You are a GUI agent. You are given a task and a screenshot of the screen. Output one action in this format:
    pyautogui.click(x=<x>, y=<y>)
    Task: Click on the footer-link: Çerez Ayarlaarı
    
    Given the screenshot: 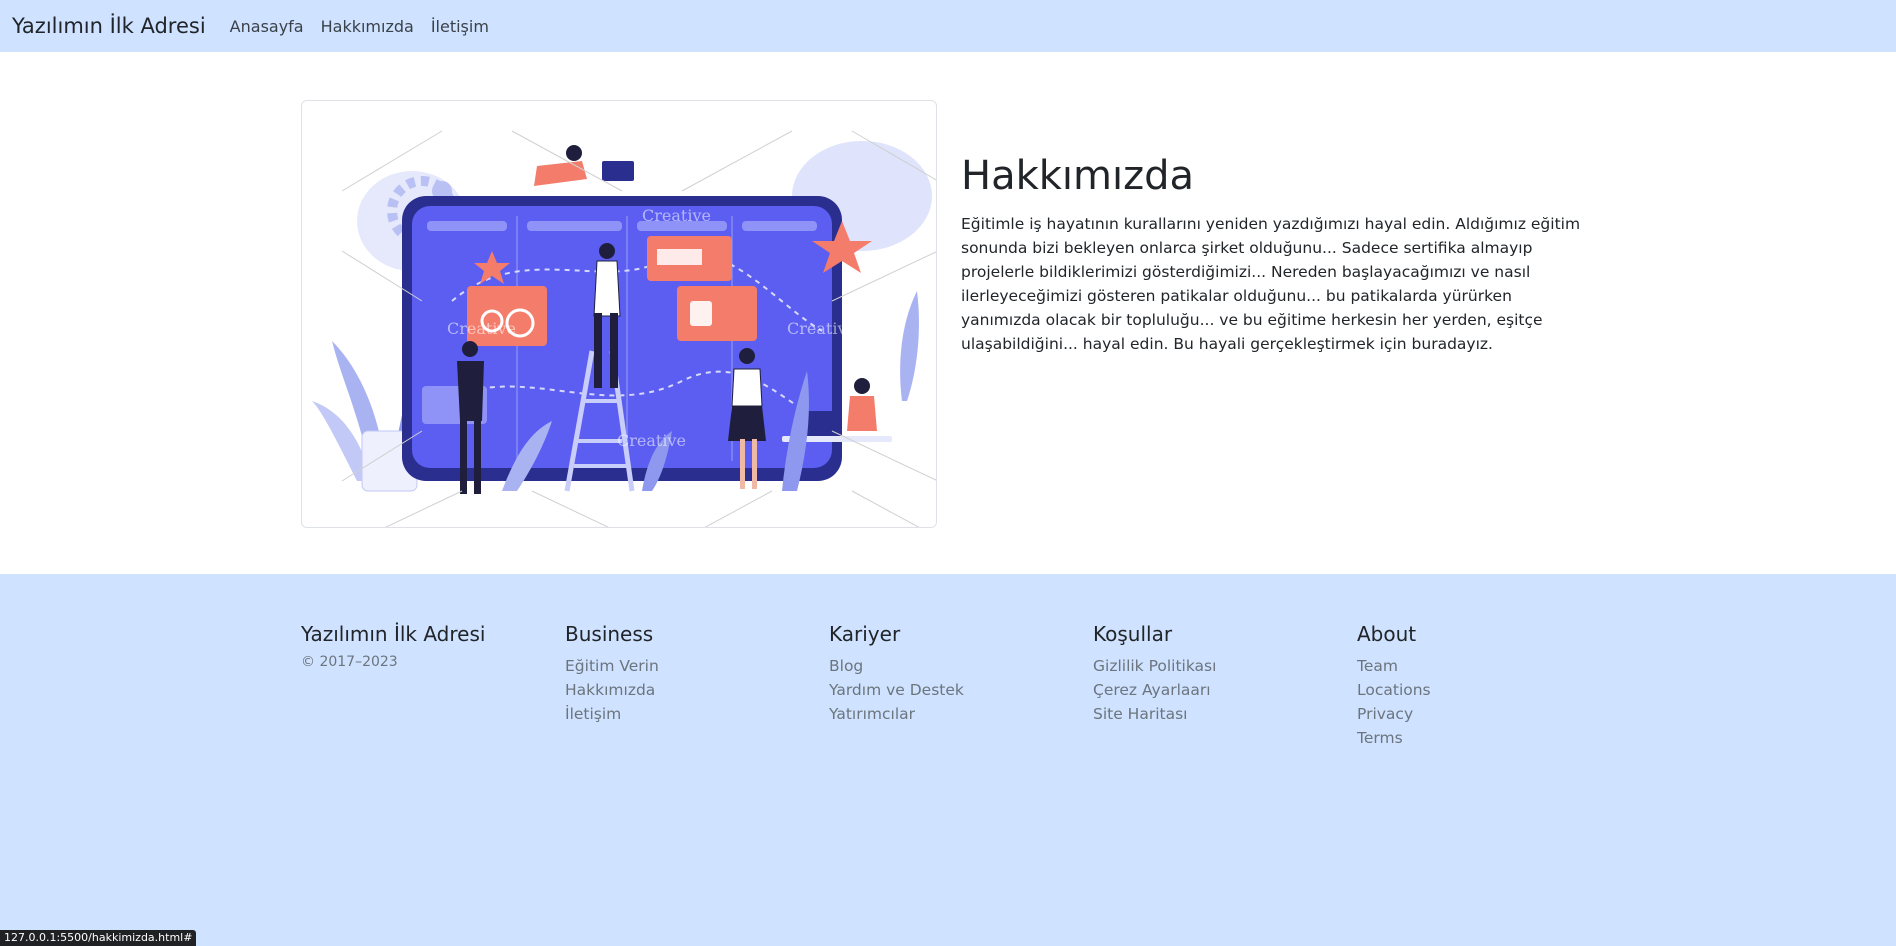 What is the action you would take?
    pyautogui.click(x=1154, y=690)
    